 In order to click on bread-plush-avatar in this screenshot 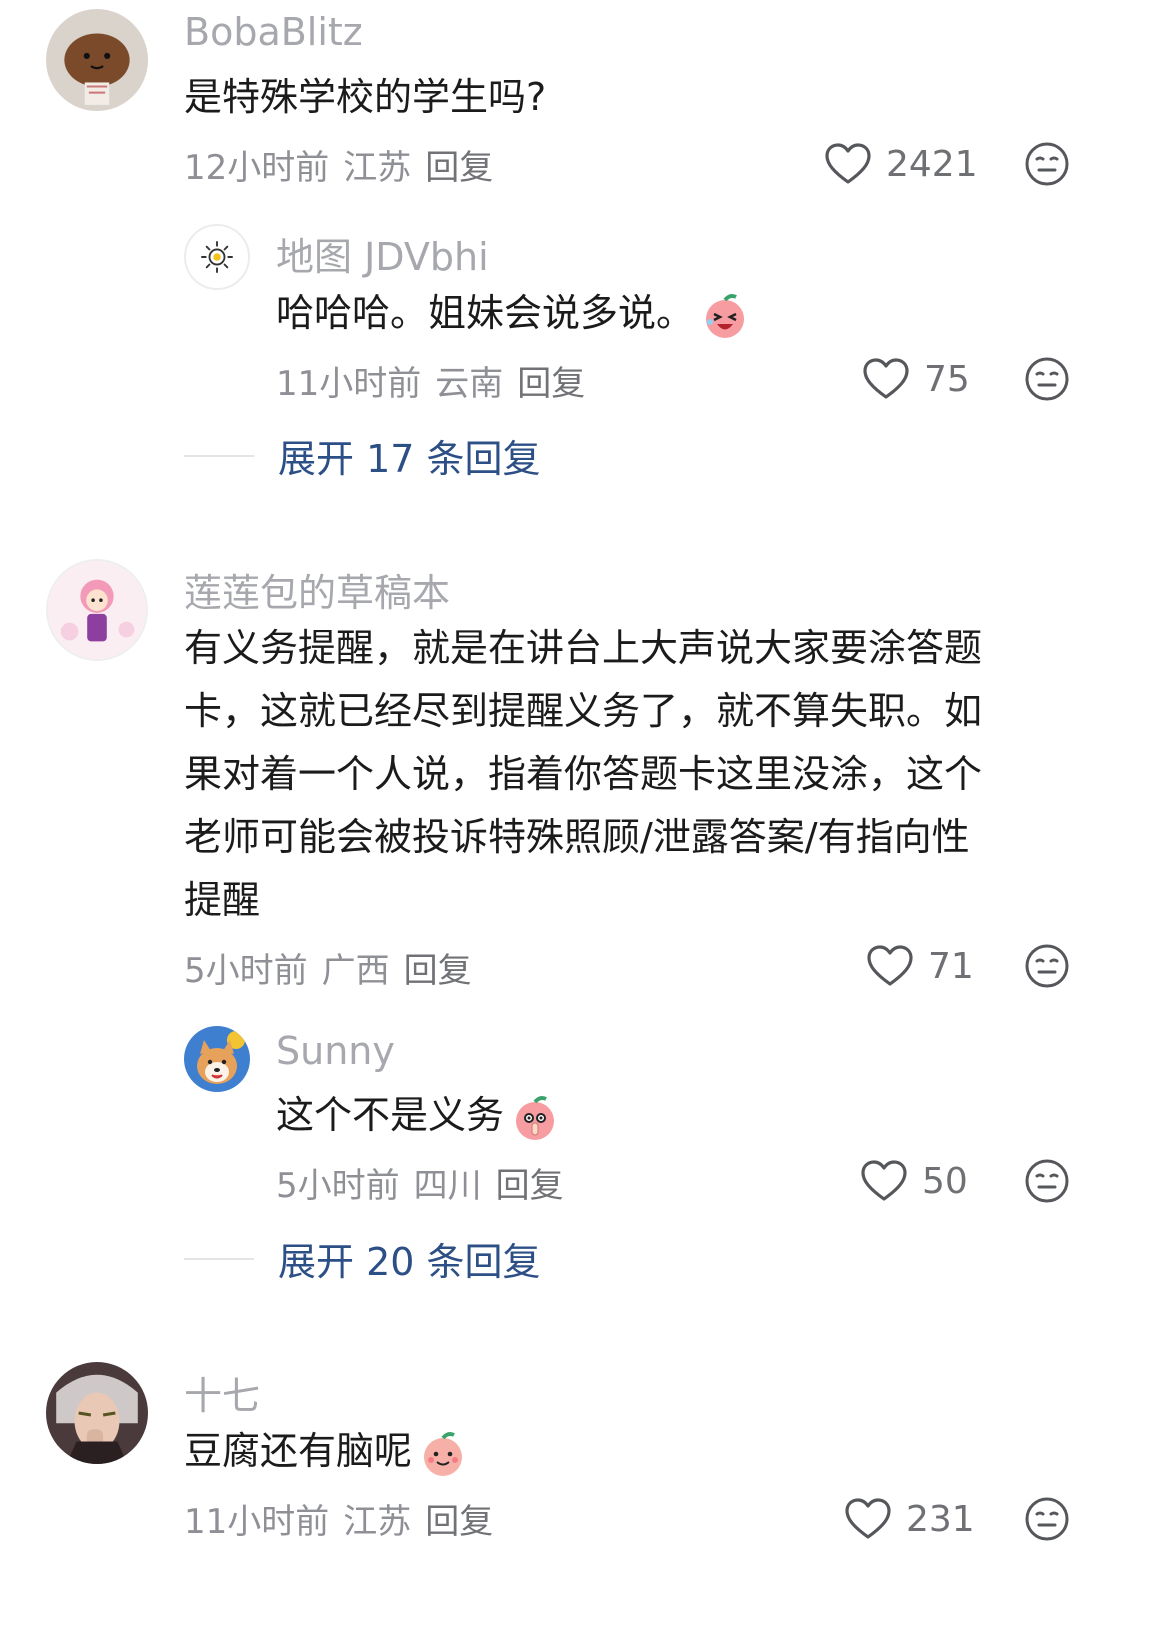, I will do `click(97, 60)`.